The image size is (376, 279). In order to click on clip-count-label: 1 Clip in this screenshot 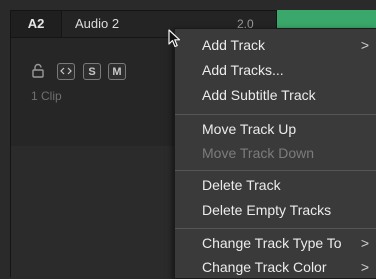, I will do `click(46, 96)`.